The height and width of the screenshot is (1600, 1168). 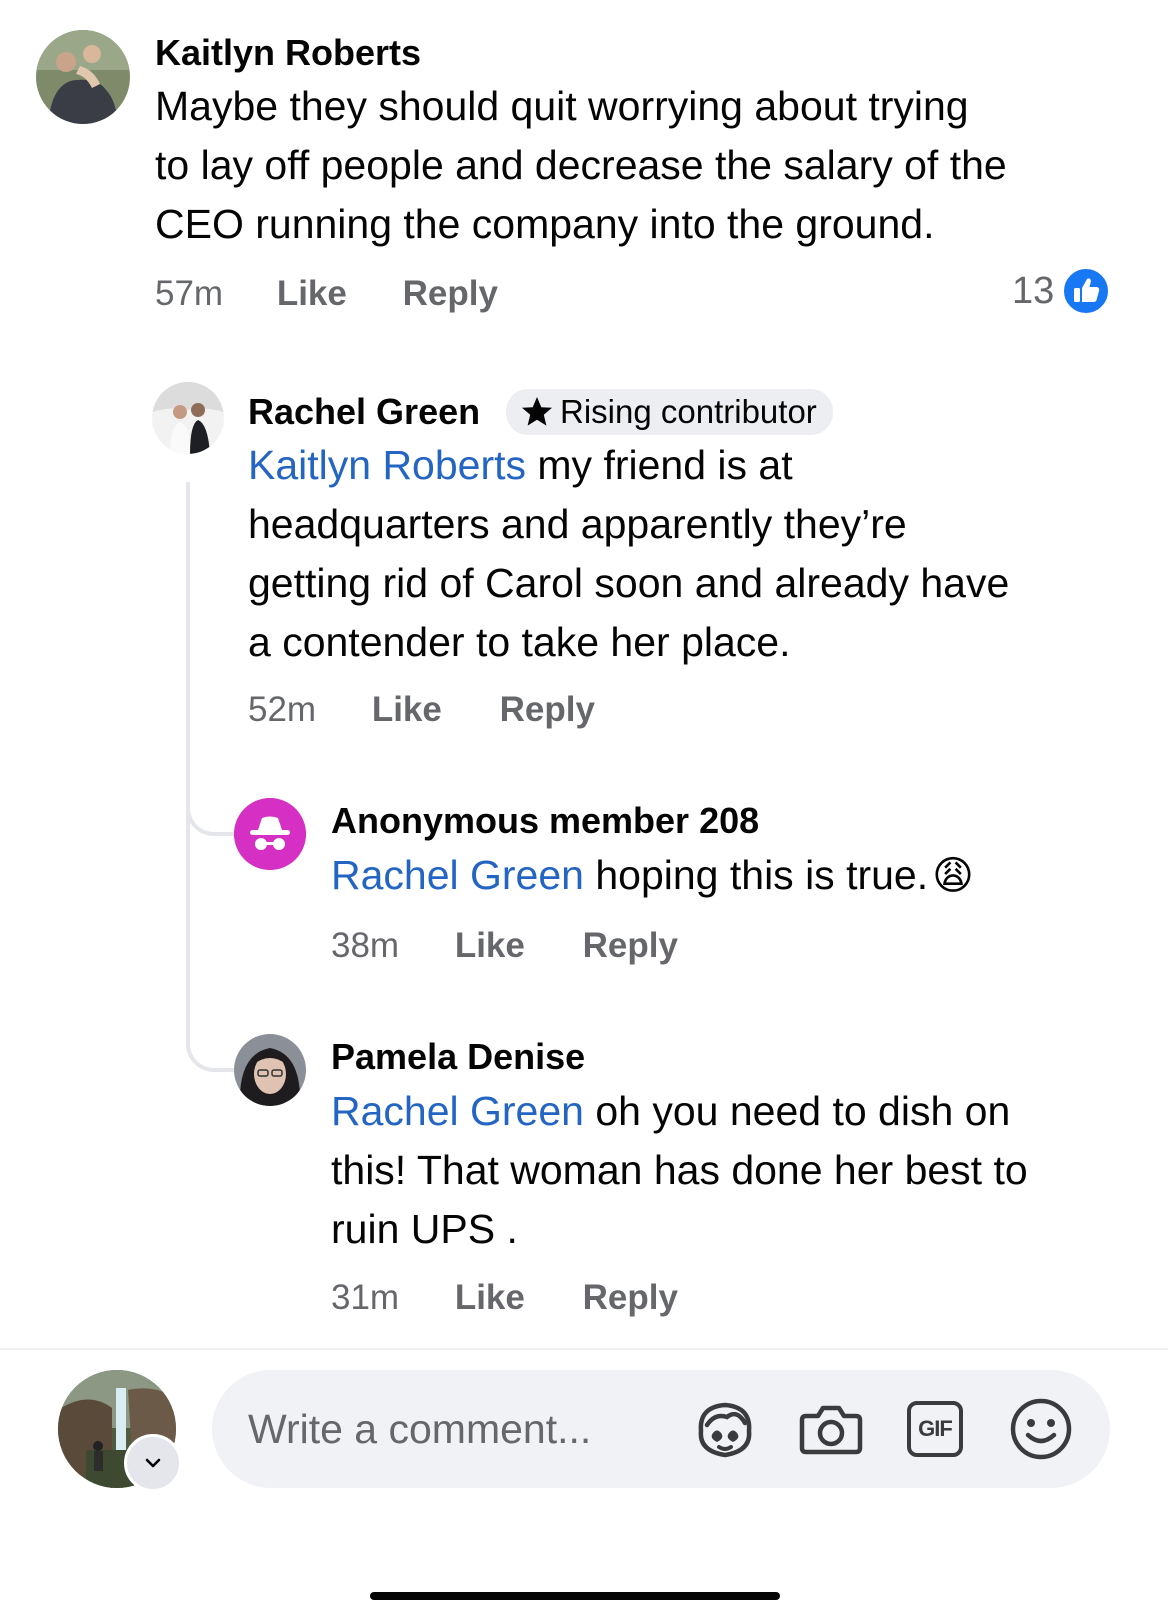 What do you see at coordinates (365, 946) in the screenshot?
I see `timestamp: 38m` at bounding box center [365, 946].